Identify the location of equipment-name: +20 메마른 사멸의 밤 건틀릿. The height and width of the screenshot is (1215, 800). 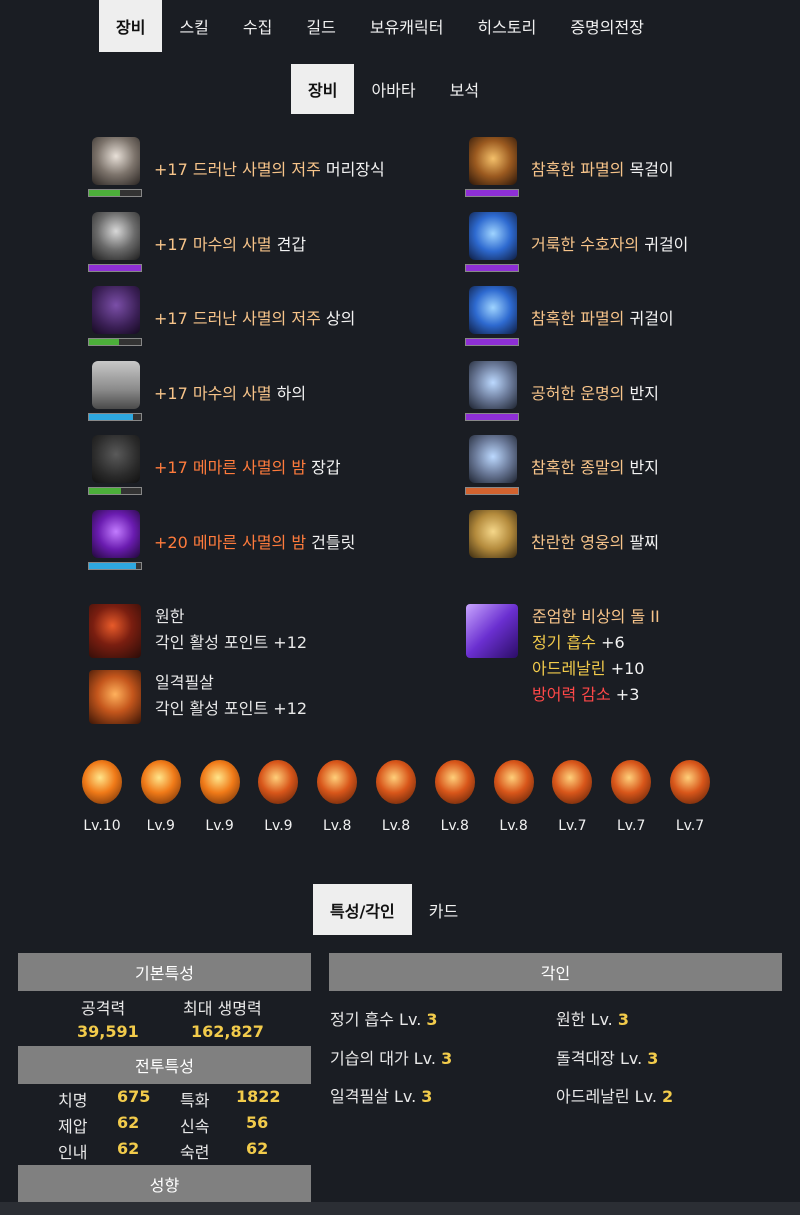
(254, 541).